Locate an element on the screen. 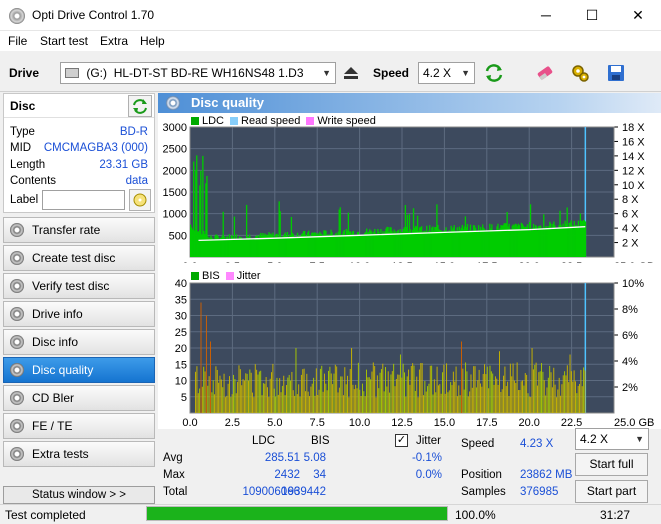 This screenshot has height=524, width=661. save-button is located at coordinates (616, 73).